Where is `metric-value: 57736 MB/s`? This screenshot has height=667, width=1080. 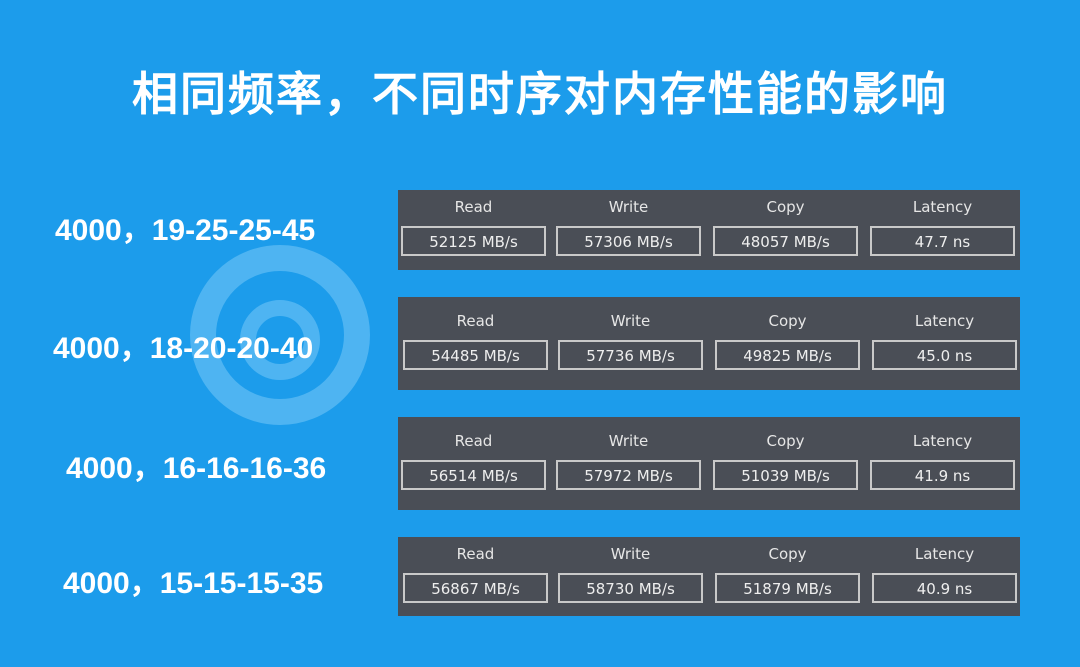 metric-value: 57736 MB/s is located at coordinates (630, 354).